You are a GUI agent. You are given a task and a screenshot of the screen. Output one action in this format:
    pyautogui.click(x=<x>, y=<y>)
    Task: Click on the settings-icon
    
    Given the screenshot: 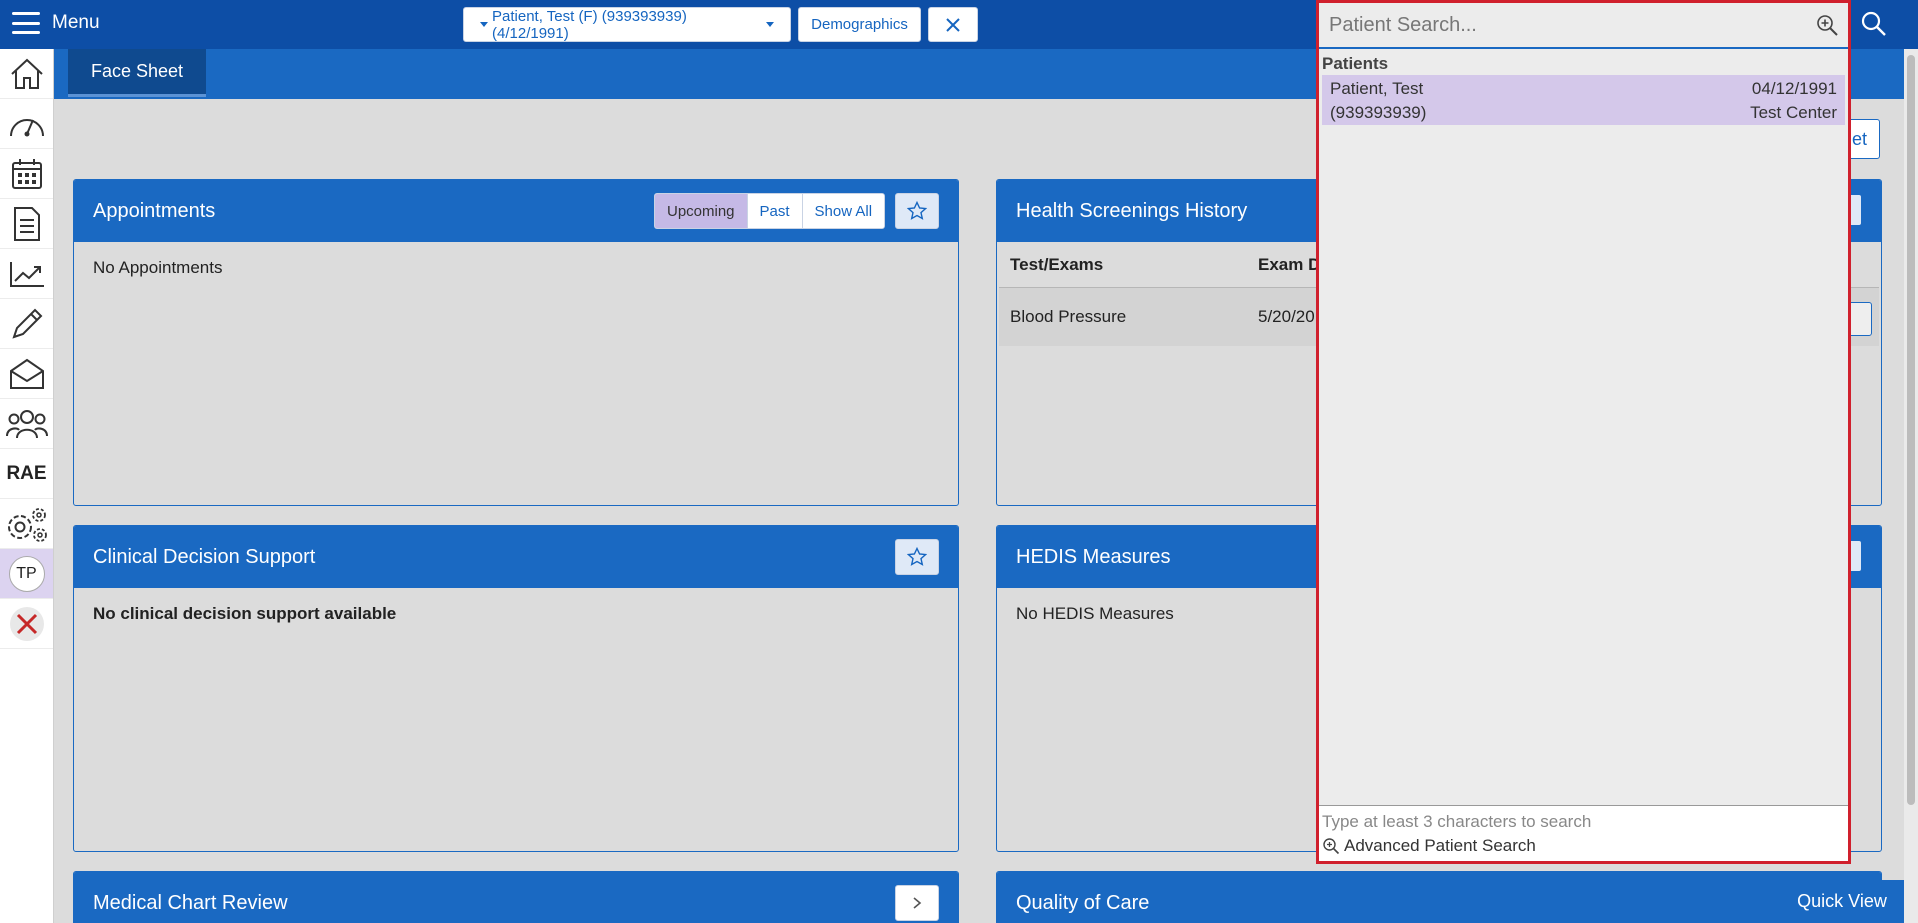 What is the action you would take?
    pyautogui.click(x=27, y=524)
    